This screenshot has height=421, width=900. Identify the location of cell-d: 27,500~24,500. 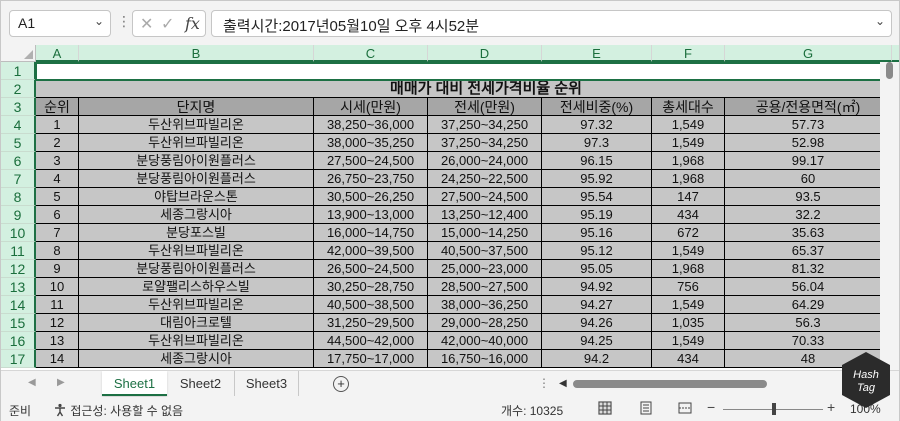
(485, 197).